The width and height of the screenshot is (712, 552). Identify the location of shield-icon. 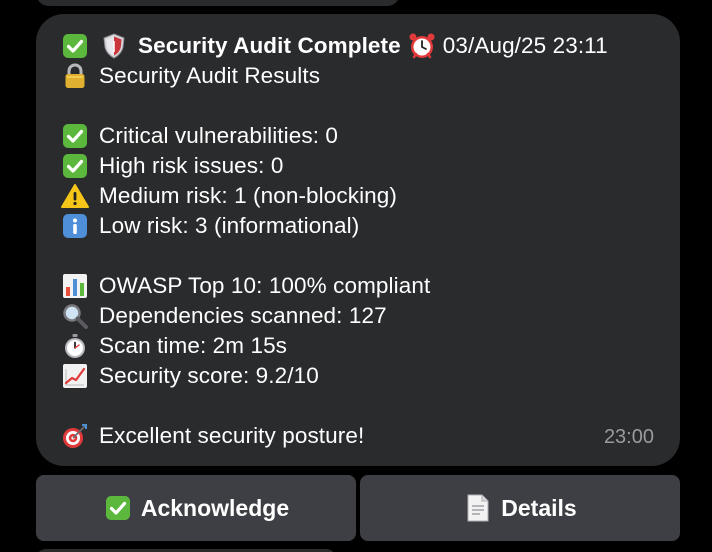
(114, 46).